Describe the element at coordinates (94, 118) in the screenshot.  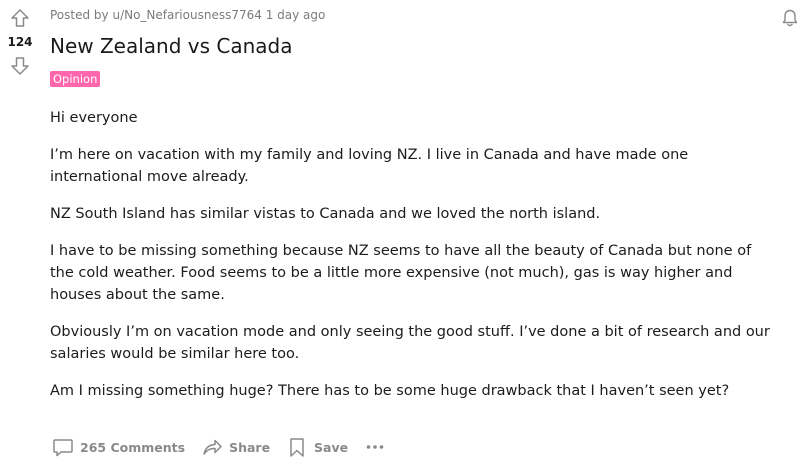
I see `body-paragraph: Hi everyone` at that location.